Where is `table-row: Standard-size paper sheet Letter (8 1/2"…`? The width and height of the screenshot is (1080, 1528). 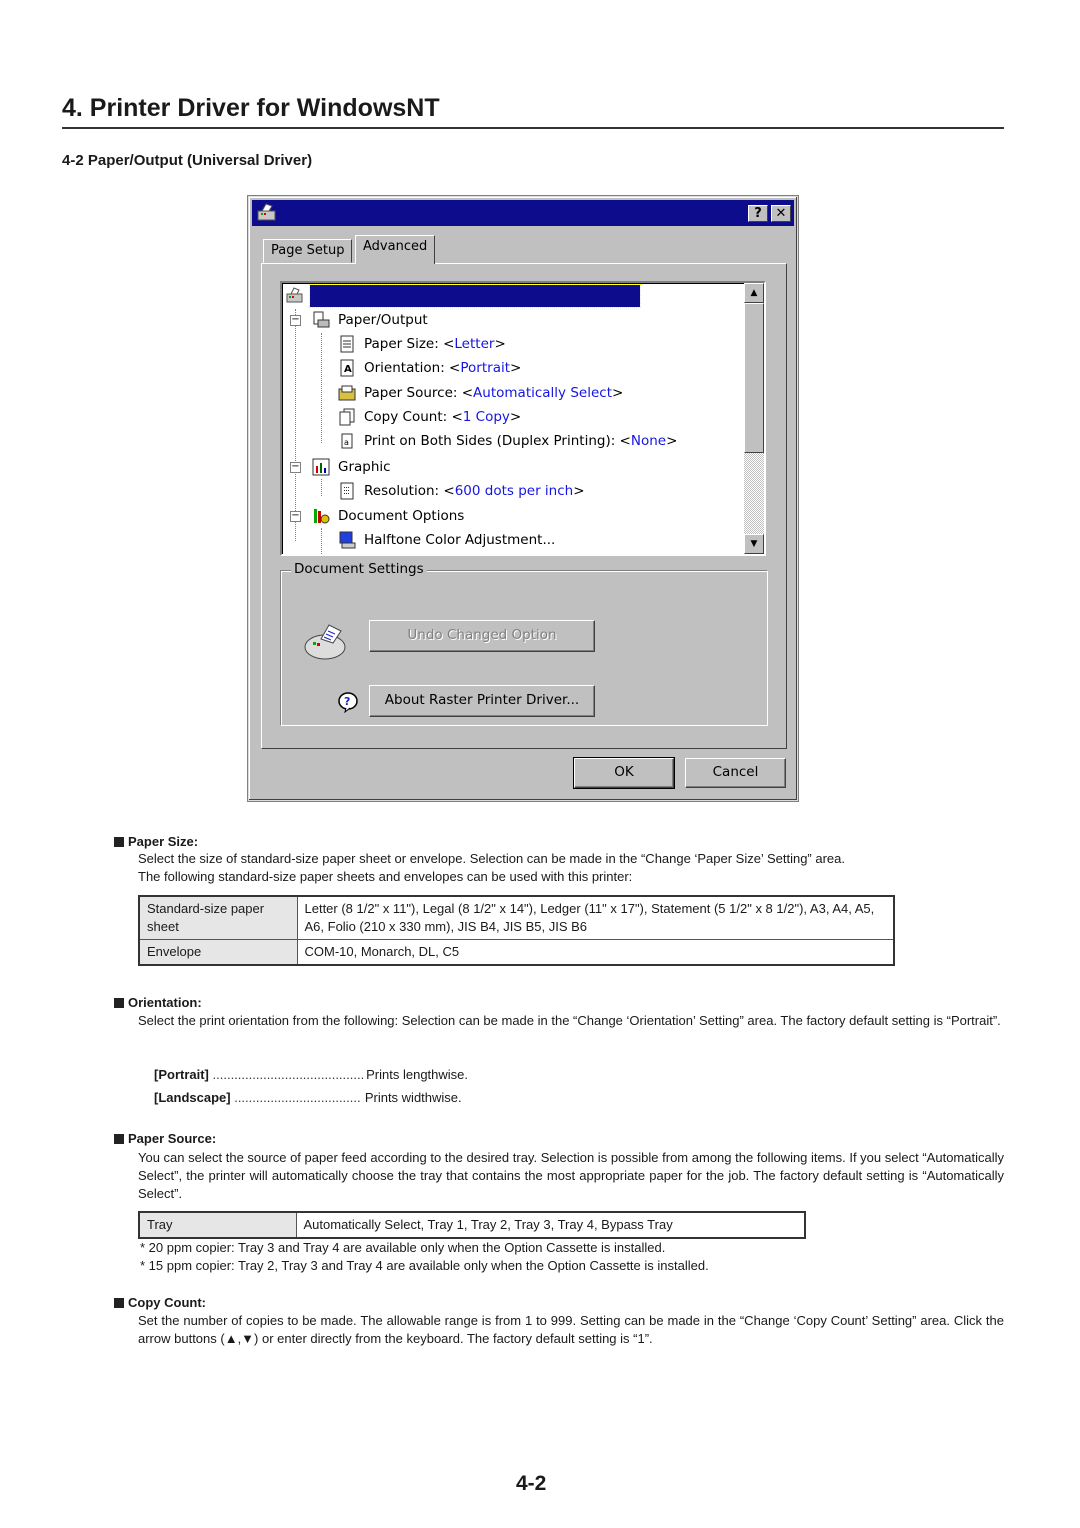
table-row: Standard-size paper sheet Letter (8 1/2"… is located at coordinates (516, 917).